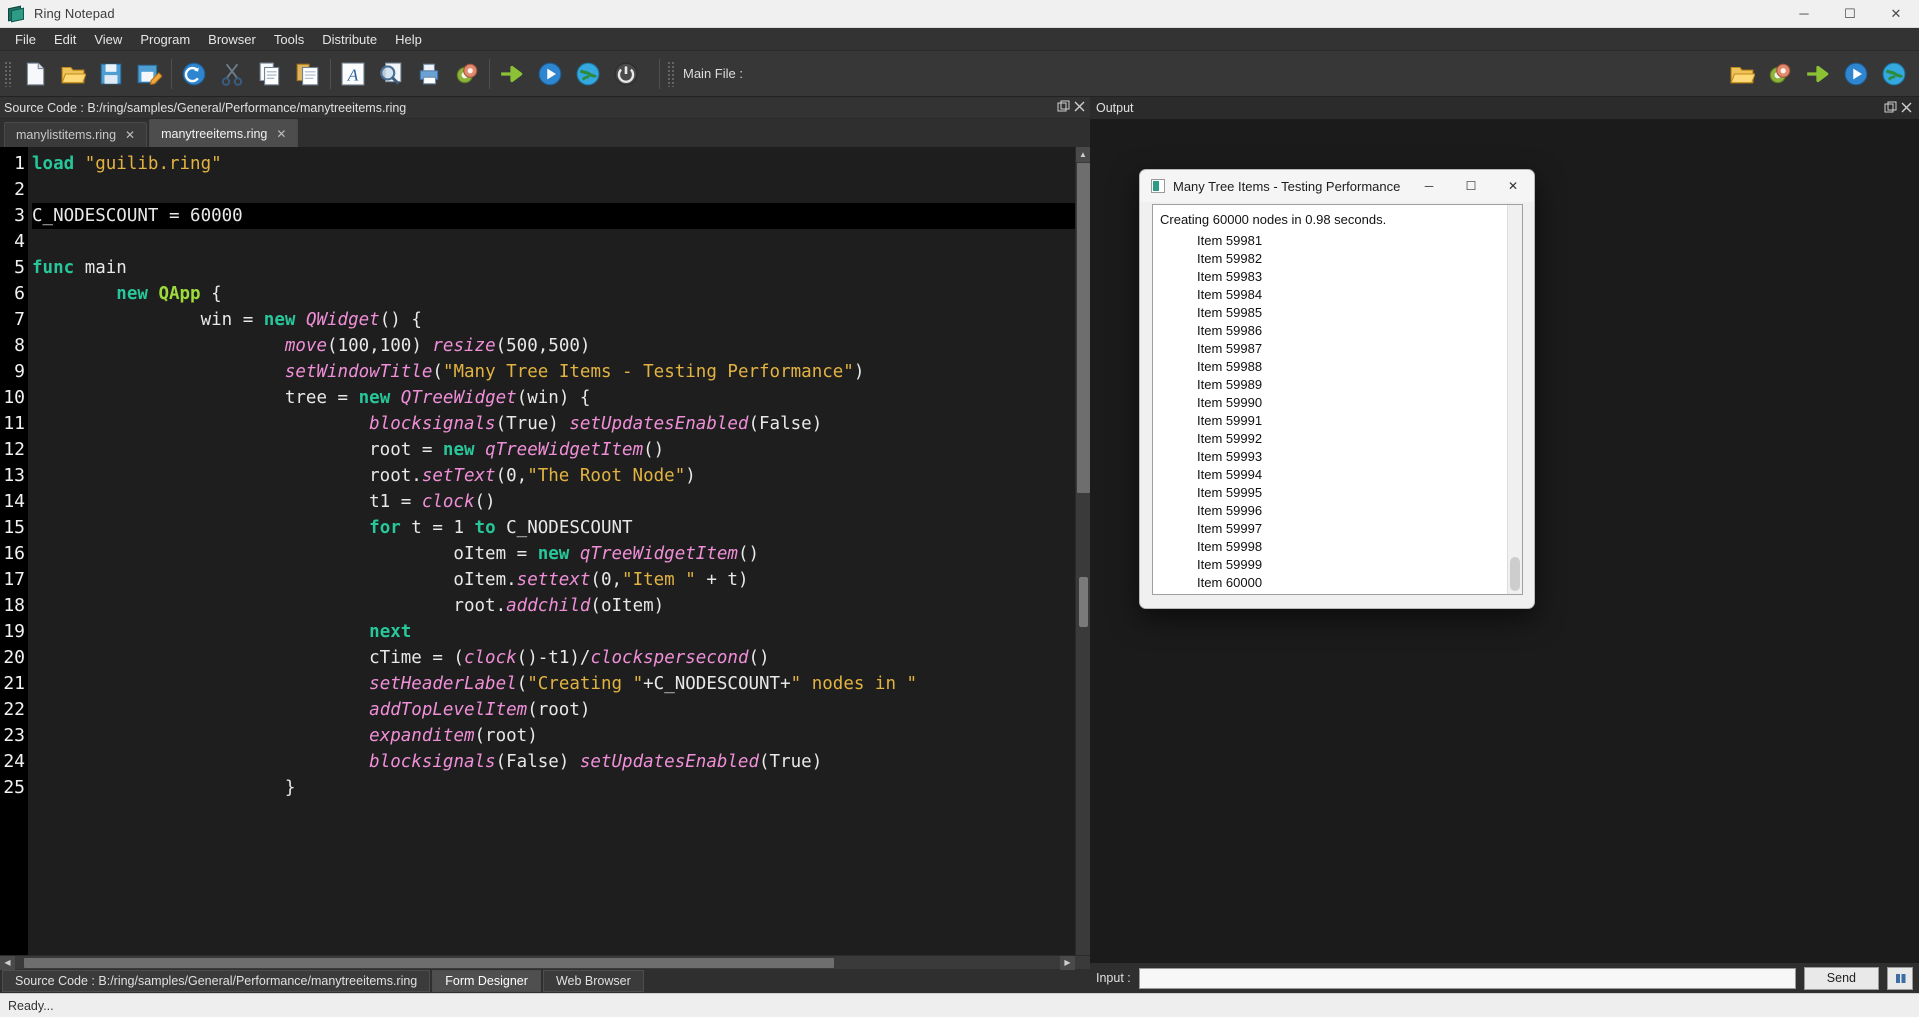 The image size is (1919, 1017). I want to click on scroll-right-arrow: ▶, so click(1067, 962).